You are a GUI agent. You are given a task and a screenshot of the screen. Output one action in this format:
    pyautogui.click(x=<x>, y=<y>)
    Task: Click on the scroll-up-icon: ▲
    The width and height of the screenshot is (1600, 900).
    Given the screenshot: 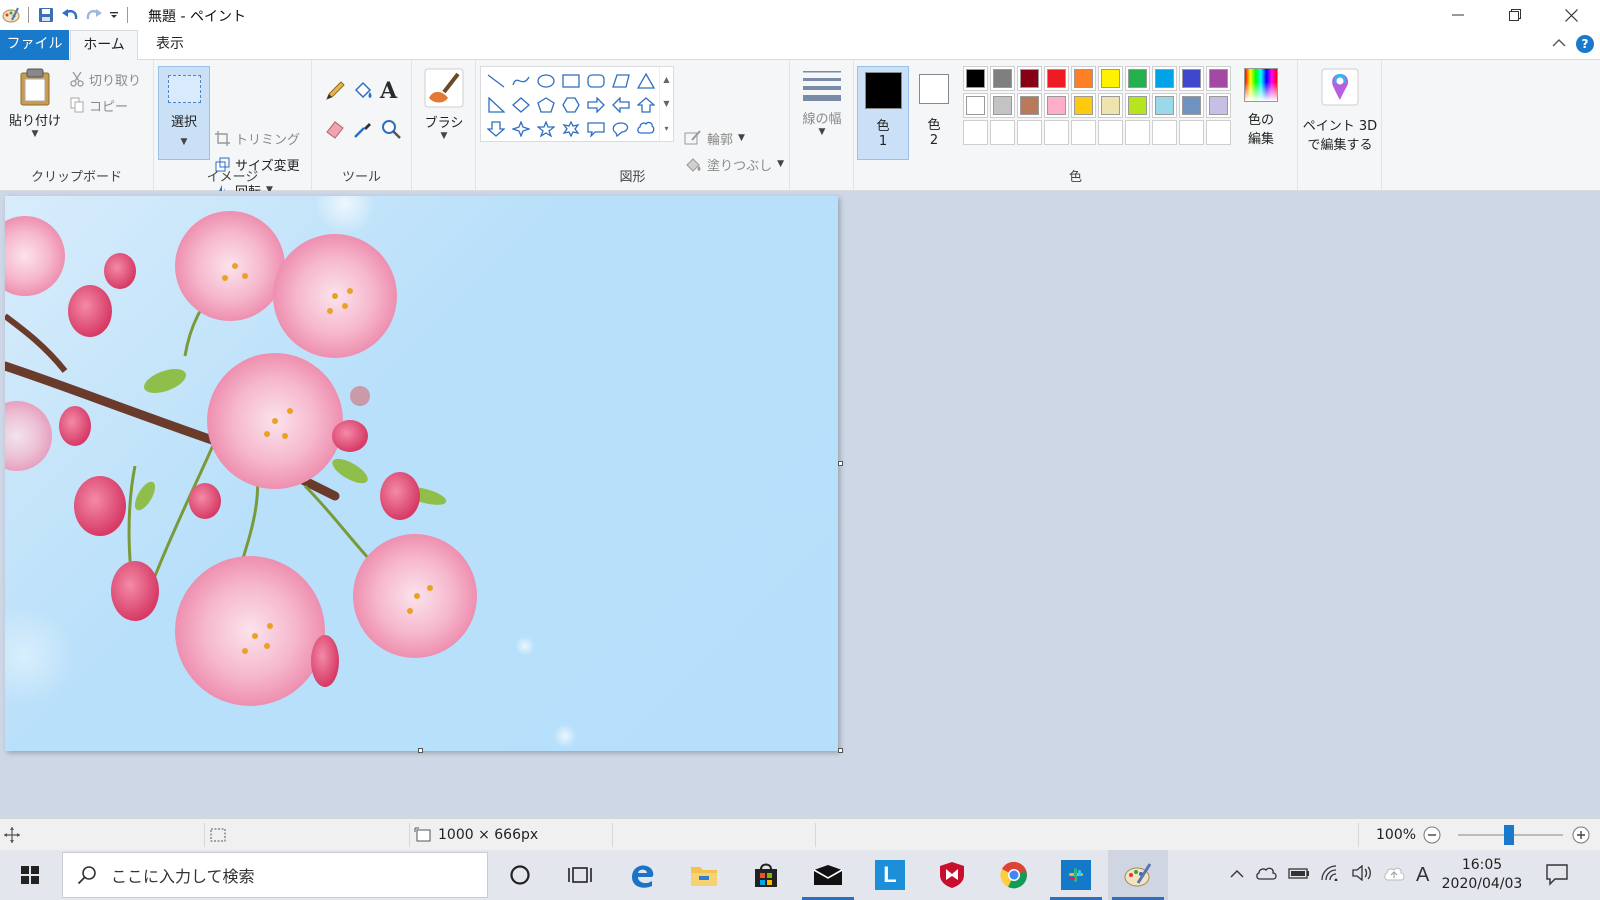 What is the action you would take?
    pyautogui.click(x=666, y=79)
    